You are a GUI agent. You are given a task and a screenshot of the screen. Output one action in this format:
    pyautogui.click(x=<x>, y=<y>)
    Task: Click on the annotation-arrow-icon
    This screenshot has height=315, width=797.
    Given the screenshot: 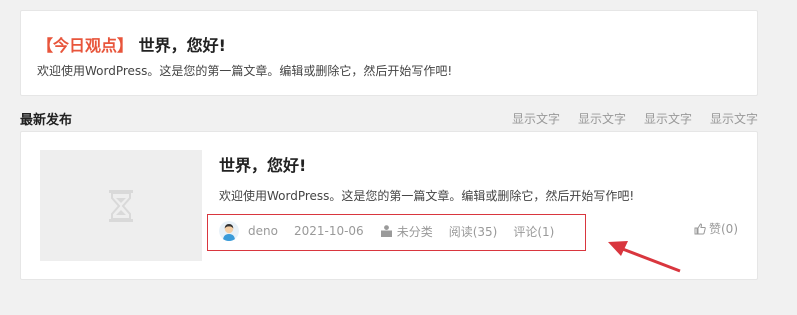 What is the action you would take?
    pyautogui.click(x=644, y=257)
    